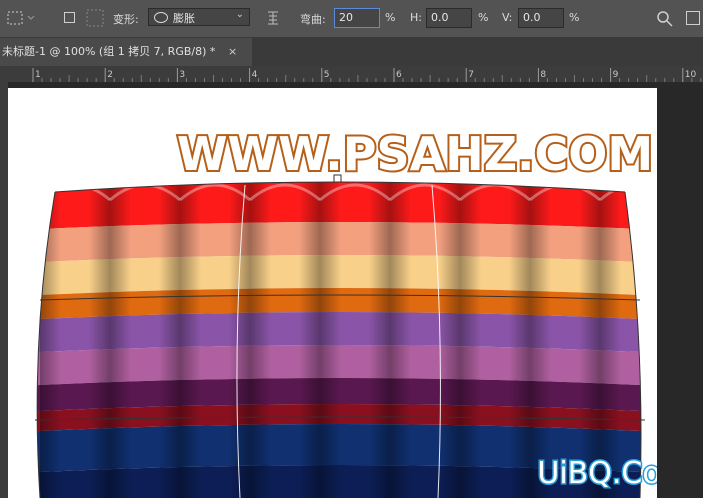  I want to click on ruler-label: 8, so click(543, 75).